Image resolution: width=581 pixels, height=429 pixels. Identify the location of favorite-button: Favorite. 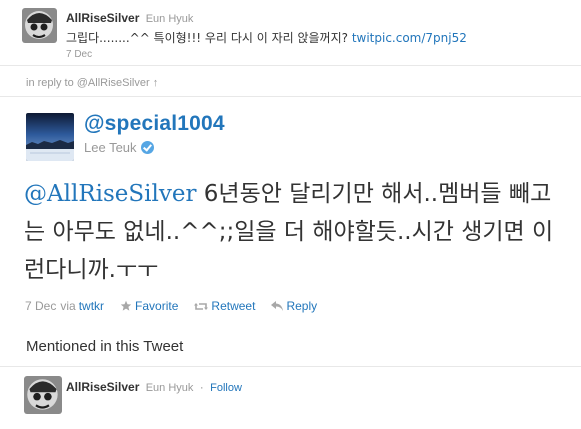
(149, 306).